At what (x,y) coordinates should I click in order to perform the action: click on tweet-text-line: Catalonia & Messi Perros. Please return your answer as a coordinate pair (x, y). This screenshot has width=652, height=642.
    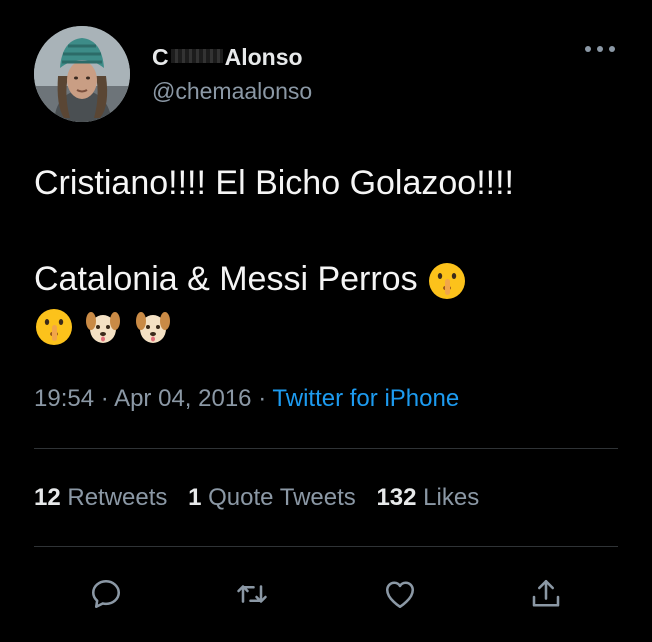
    Looking at the image, I should click on (226, 279).